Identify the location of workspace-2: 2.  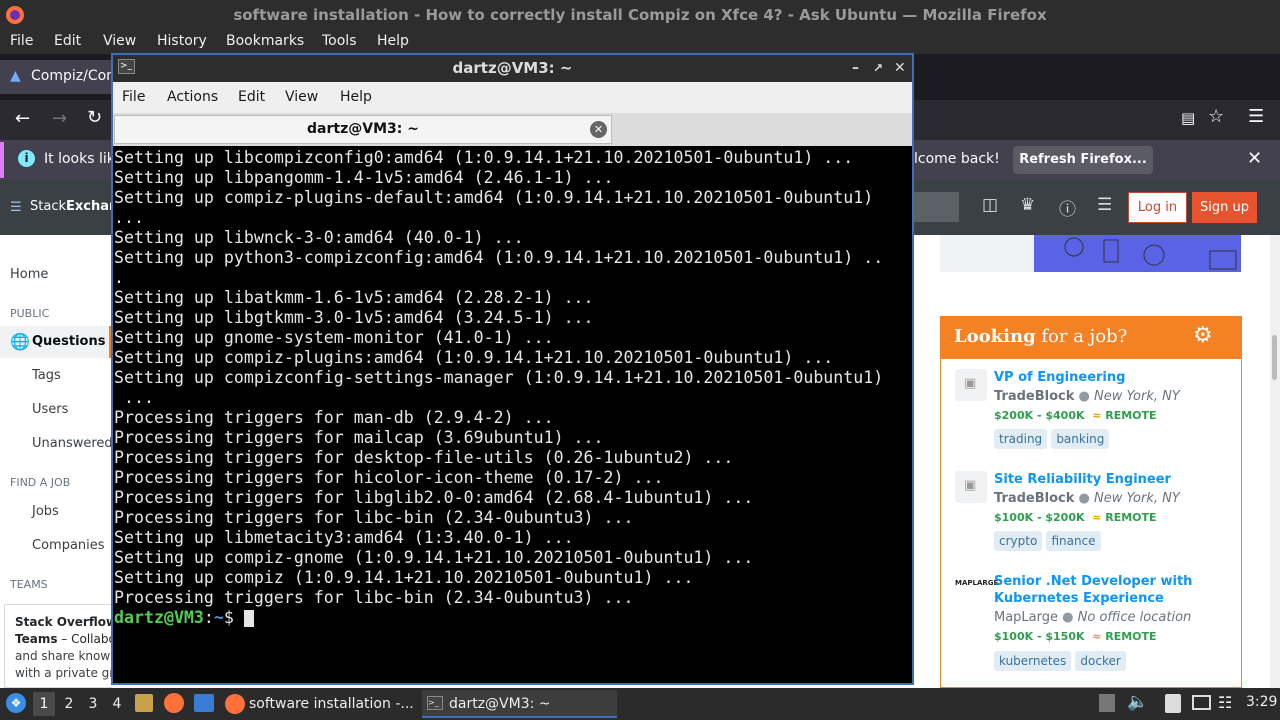
(69, 704).